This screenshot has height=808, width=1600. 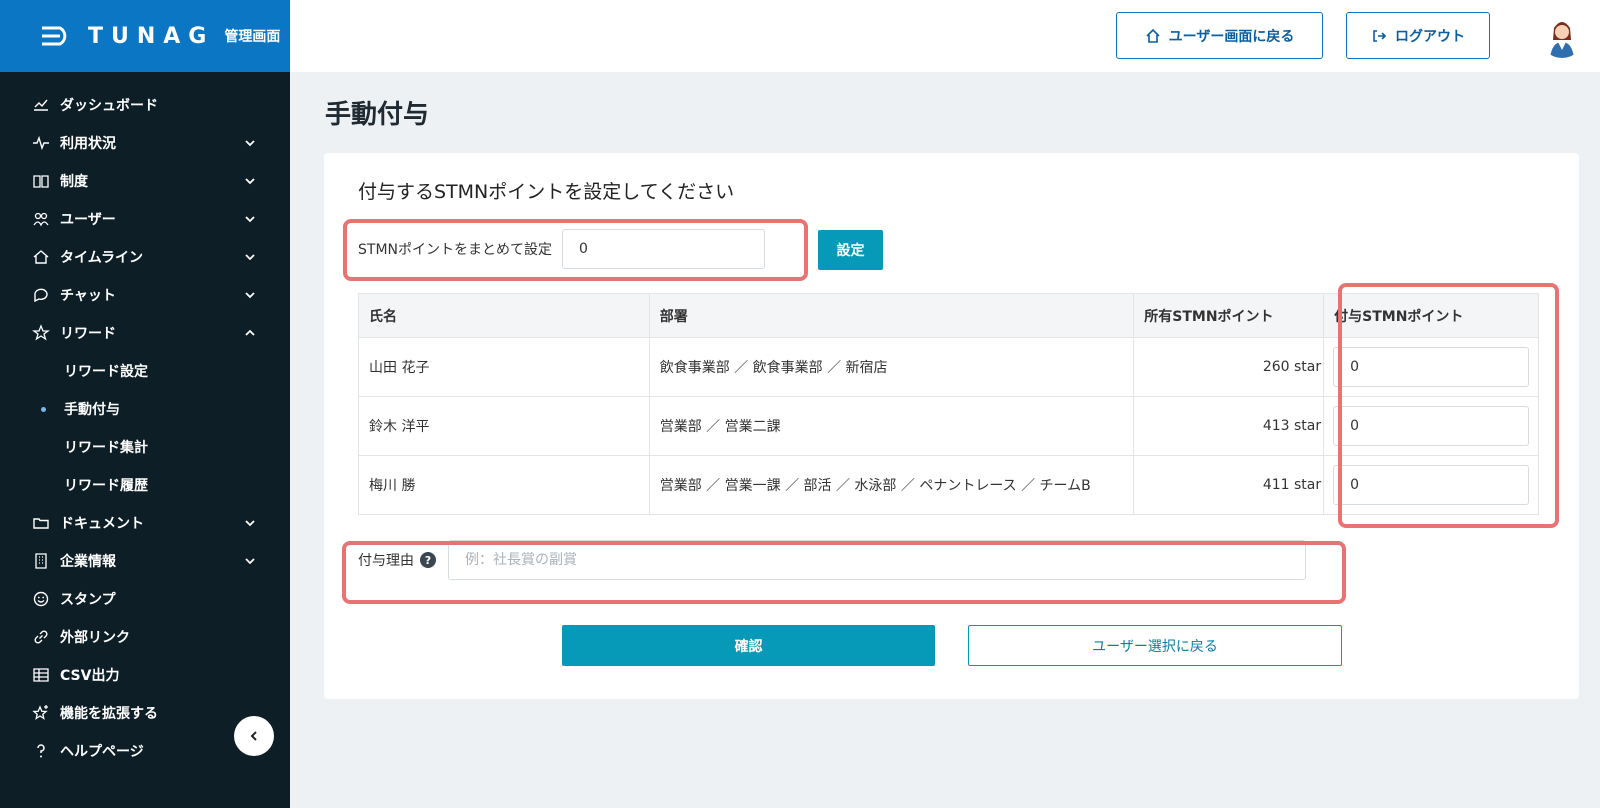 I want to click on sidebar-item: 制度, so click(x=145, y=181).